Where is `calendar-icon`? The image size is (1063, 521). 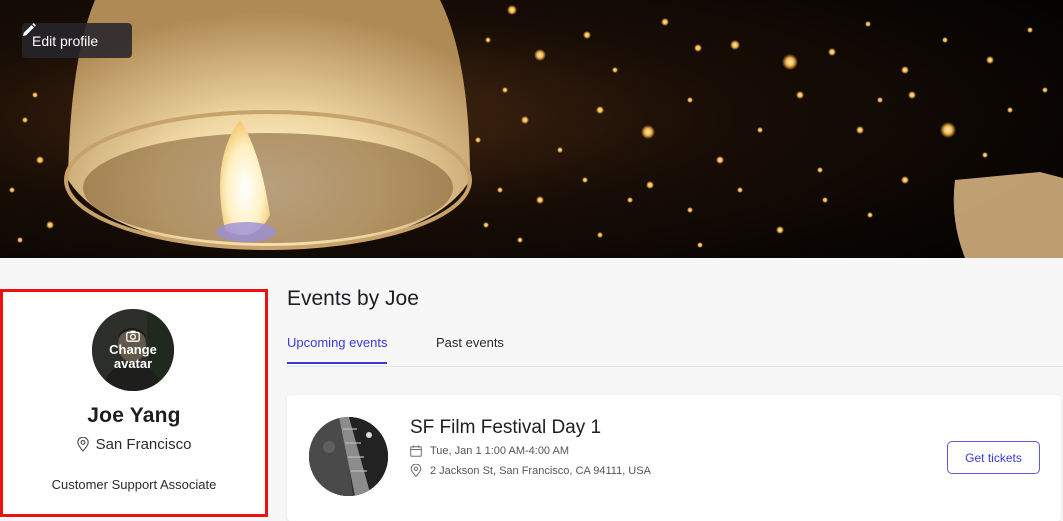
calendar-icon is located at coordinates (416, 451).